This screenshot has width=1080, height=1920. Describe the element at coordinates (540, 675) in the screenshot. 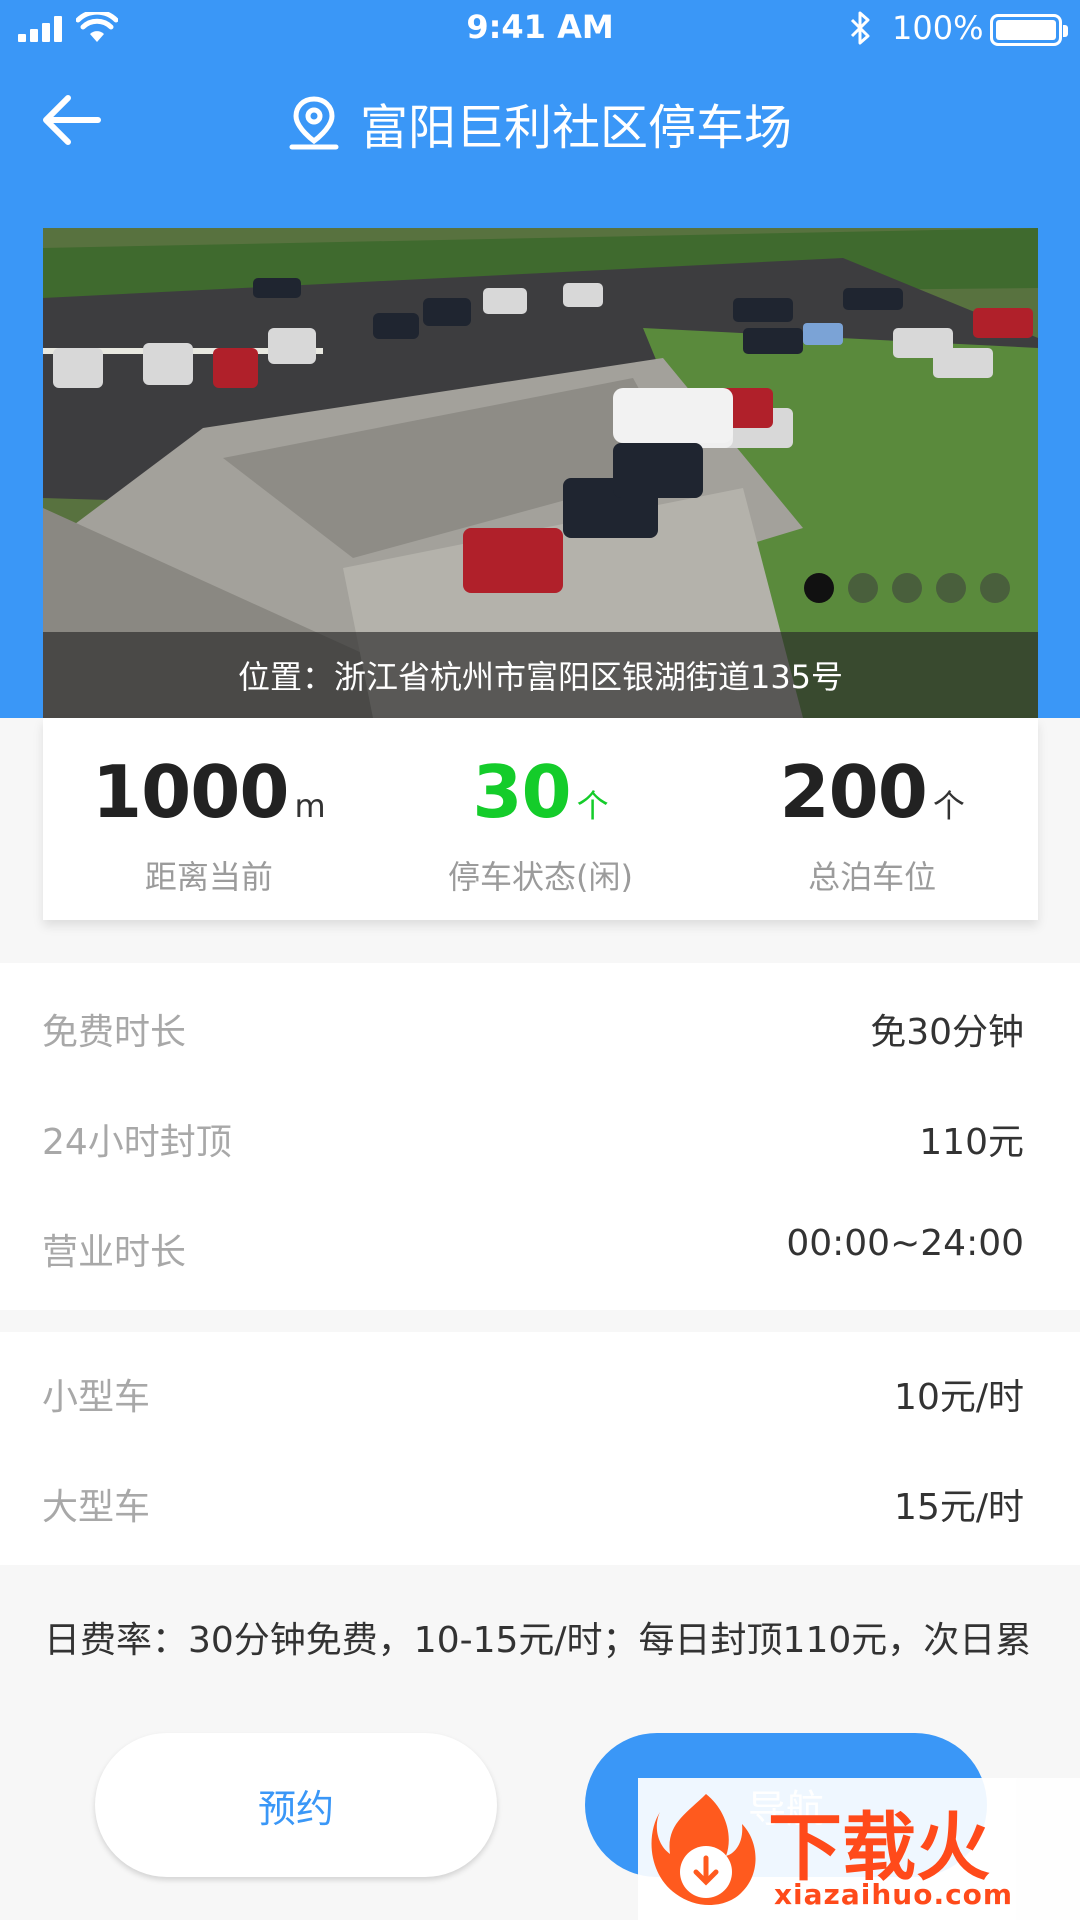

I see `location-caption: 位置：浙江省杭州市富阳区银湖街道135号` at that location.